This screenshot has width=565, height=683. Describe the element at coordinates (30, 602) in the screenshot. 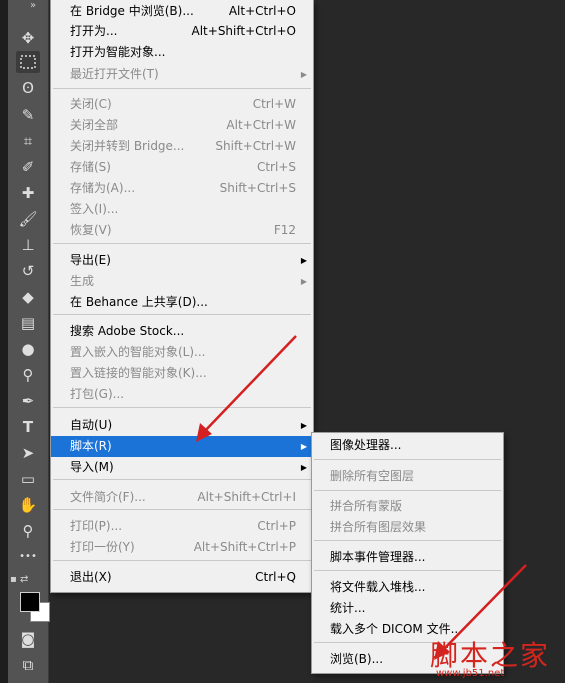

I see `foreground-color-swatch` at that location.